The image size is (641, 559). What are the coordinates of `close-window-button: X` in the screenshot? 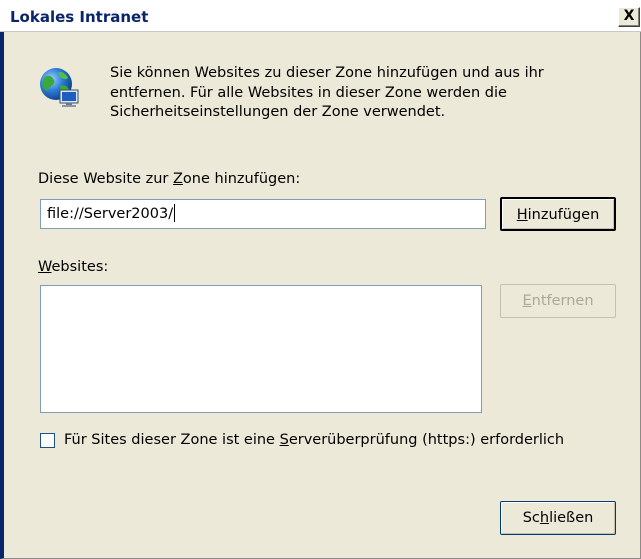 It's located at (629, 17).